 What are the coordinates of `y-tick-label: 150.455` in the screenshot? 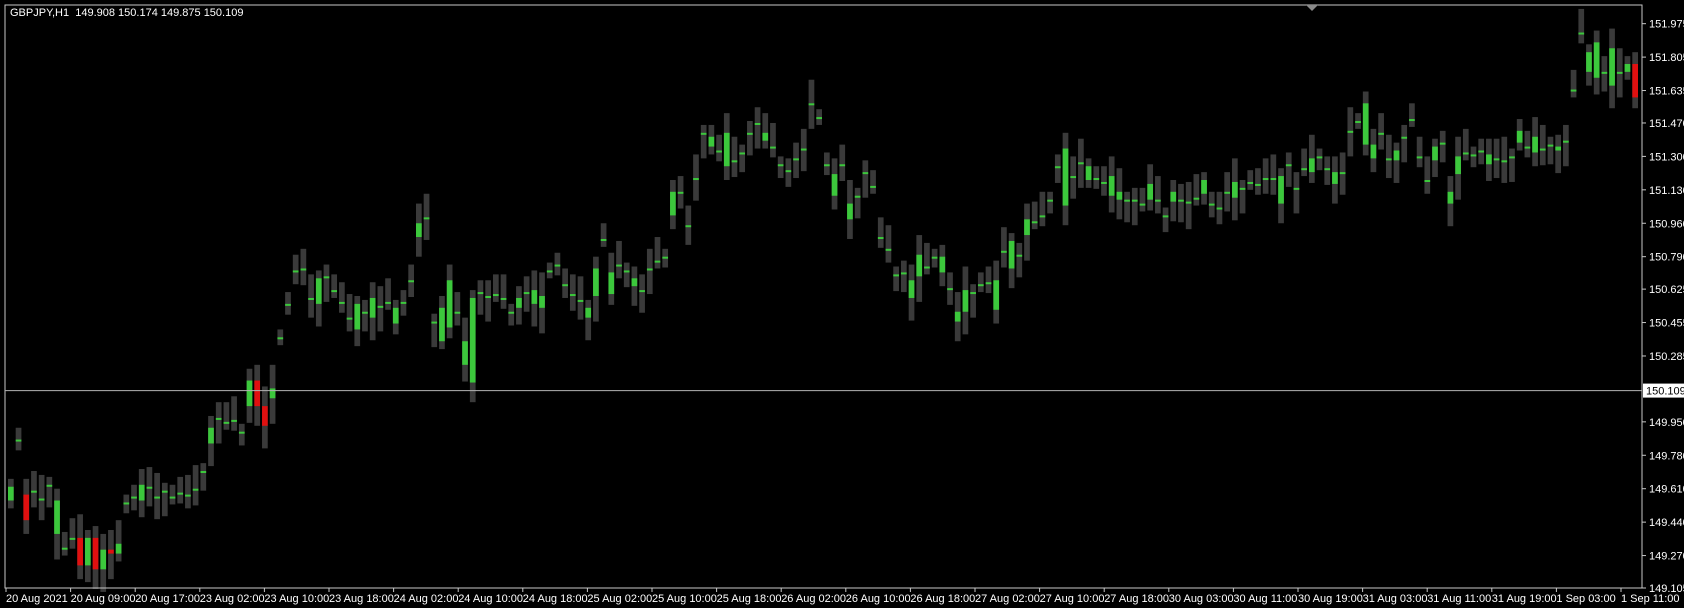 It's located at (1666, 324).